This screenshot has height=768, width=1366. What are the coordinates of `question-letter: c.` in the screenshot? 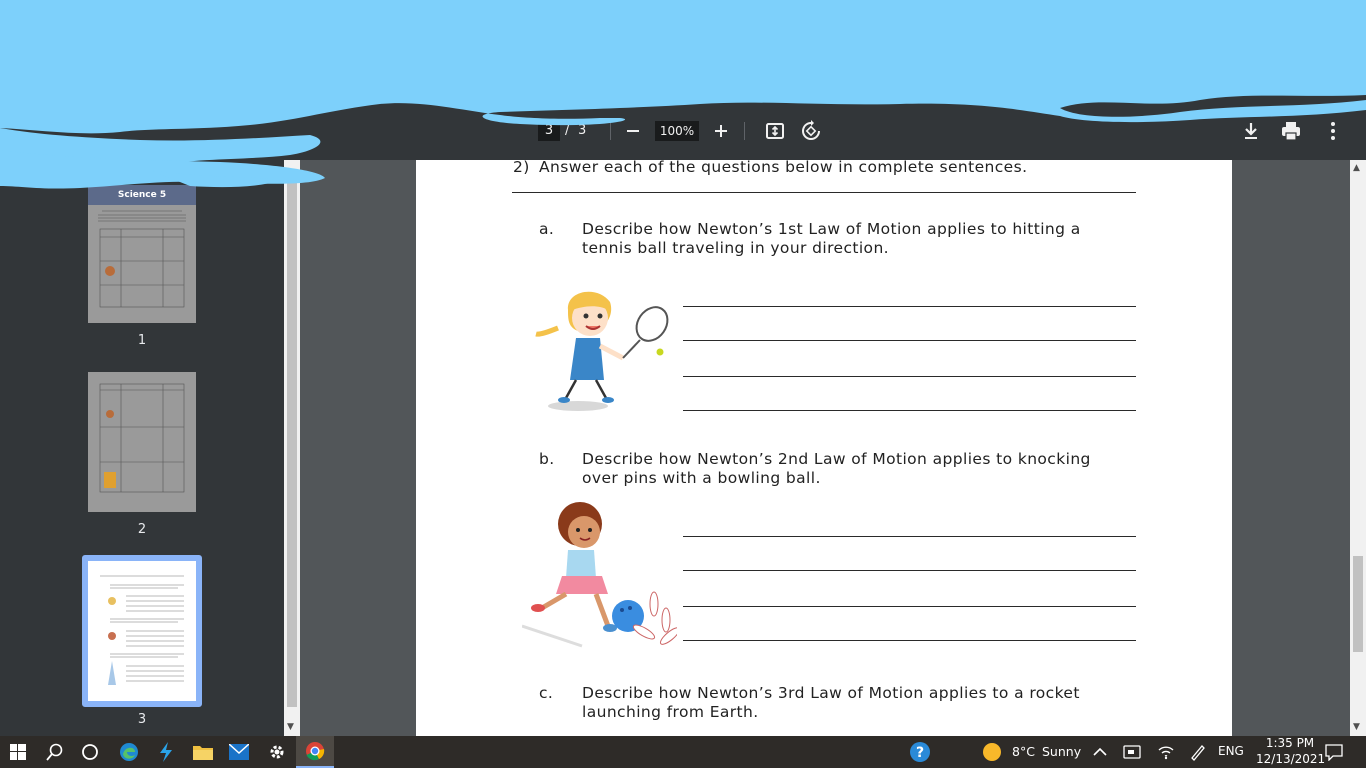 It's located at (546, 693).